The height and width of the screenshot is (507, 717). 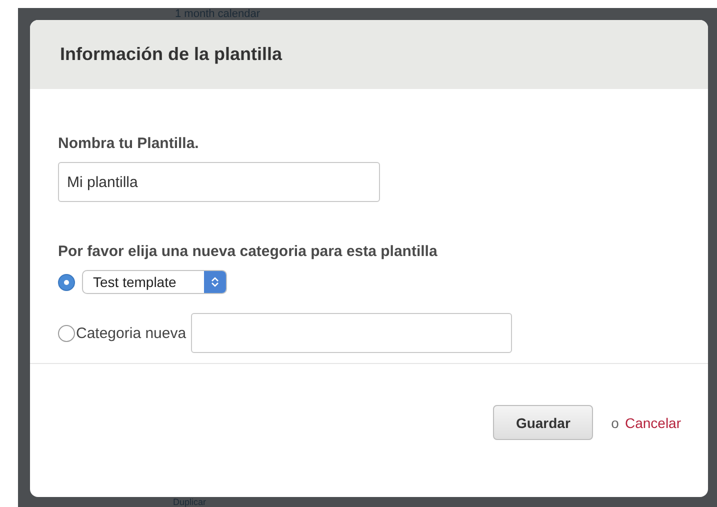 I want to click on name-field: Mi plantilla, so click(x=219, y=182).